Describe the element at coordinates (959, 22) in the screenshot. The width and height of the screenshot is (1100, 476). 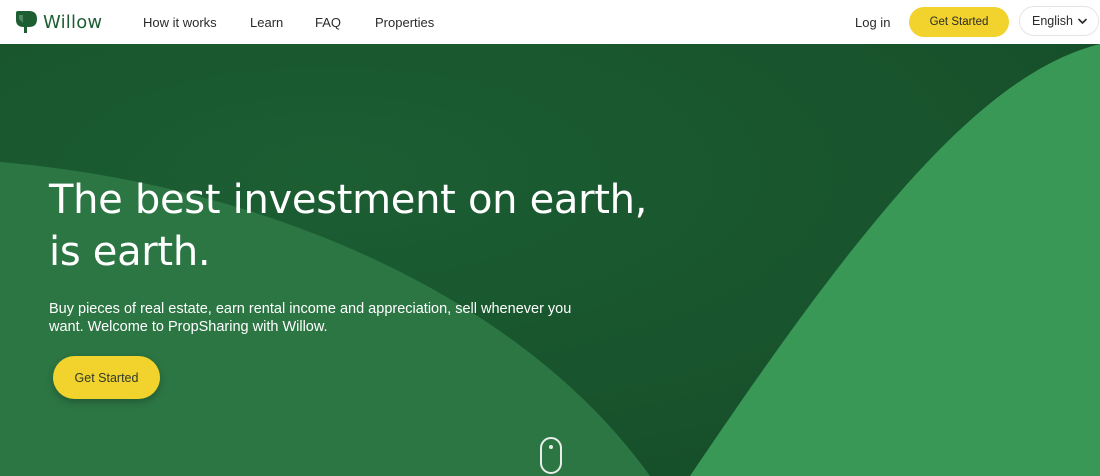
I see `nav-get-started-button: Get Started` at that location.